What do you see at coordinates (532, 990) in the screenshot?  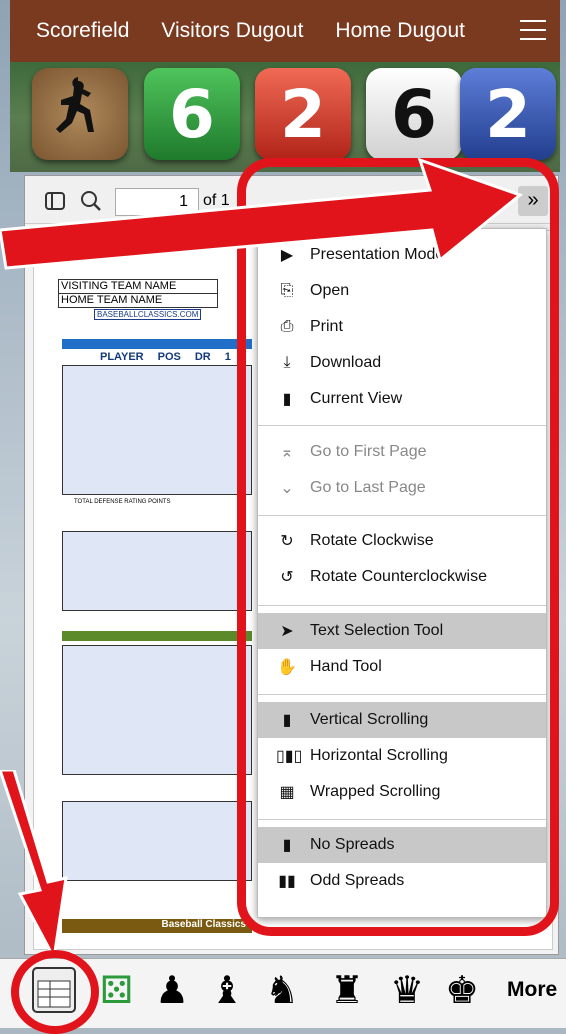 I see `more-button: More` at bounding box center [532, 990].